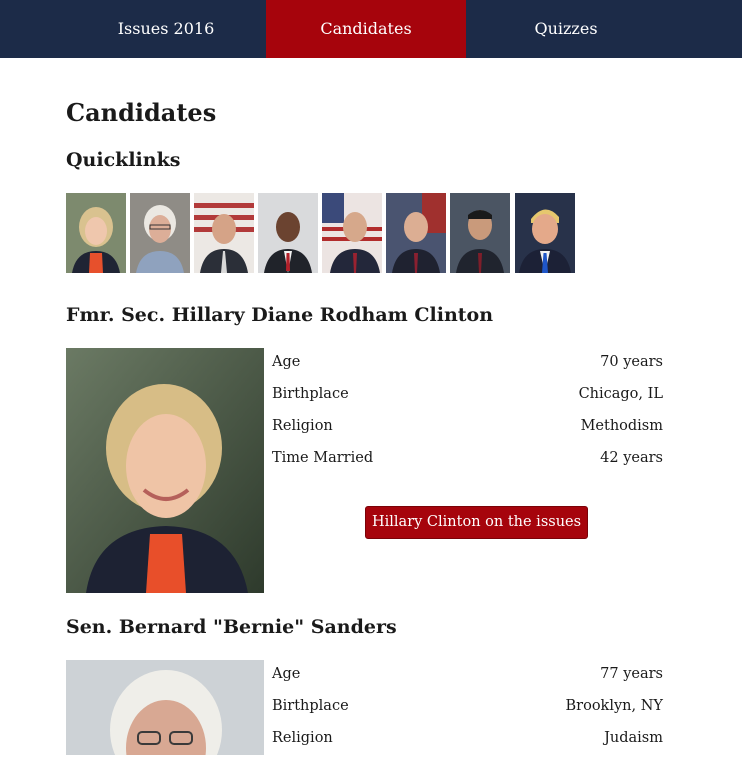  Describe the element at coordinates (467, 746) in the screenshot. I see `fact-row: Religion Judaism` at that location.